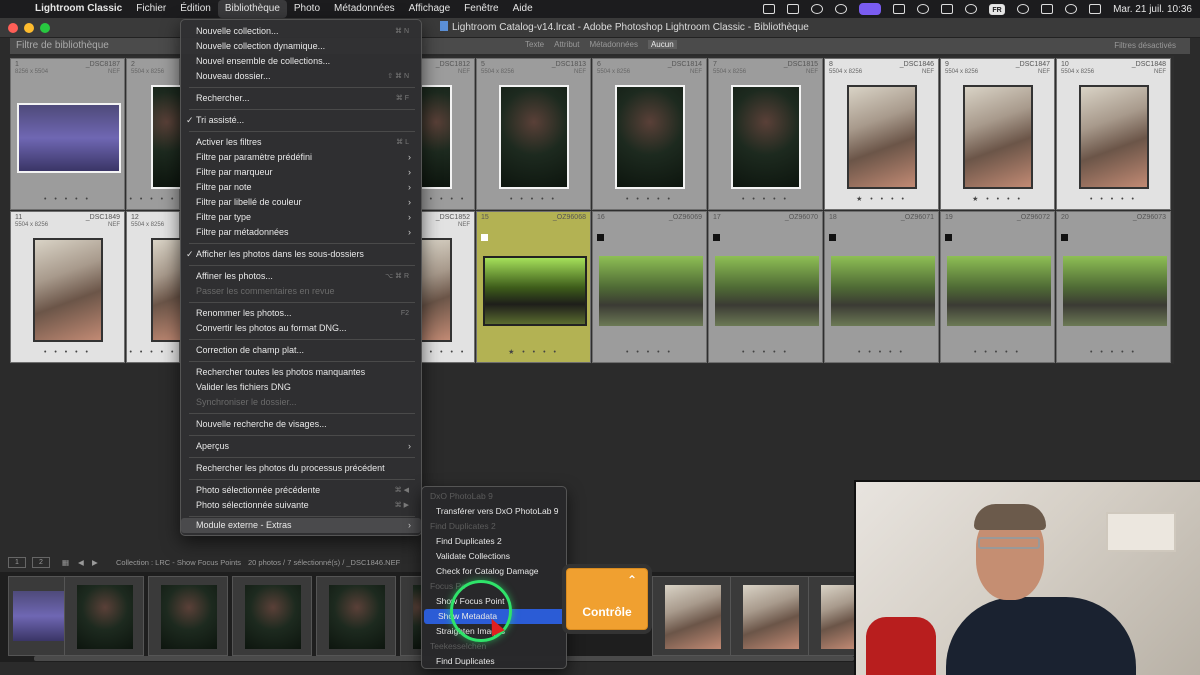 The image size is (1200, 675). I want to click on back-arrow-icon: ◀, so click(81, 562).